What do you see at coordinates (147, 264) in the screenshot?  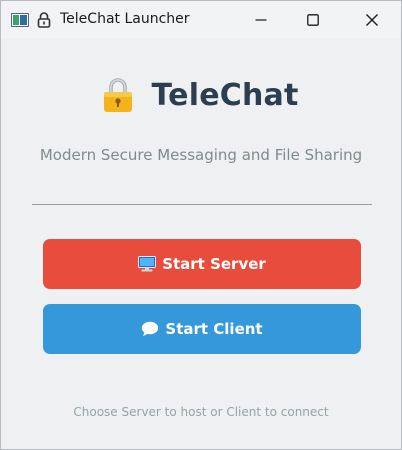 I see `computer-icon` at bounding box center [147, 264].